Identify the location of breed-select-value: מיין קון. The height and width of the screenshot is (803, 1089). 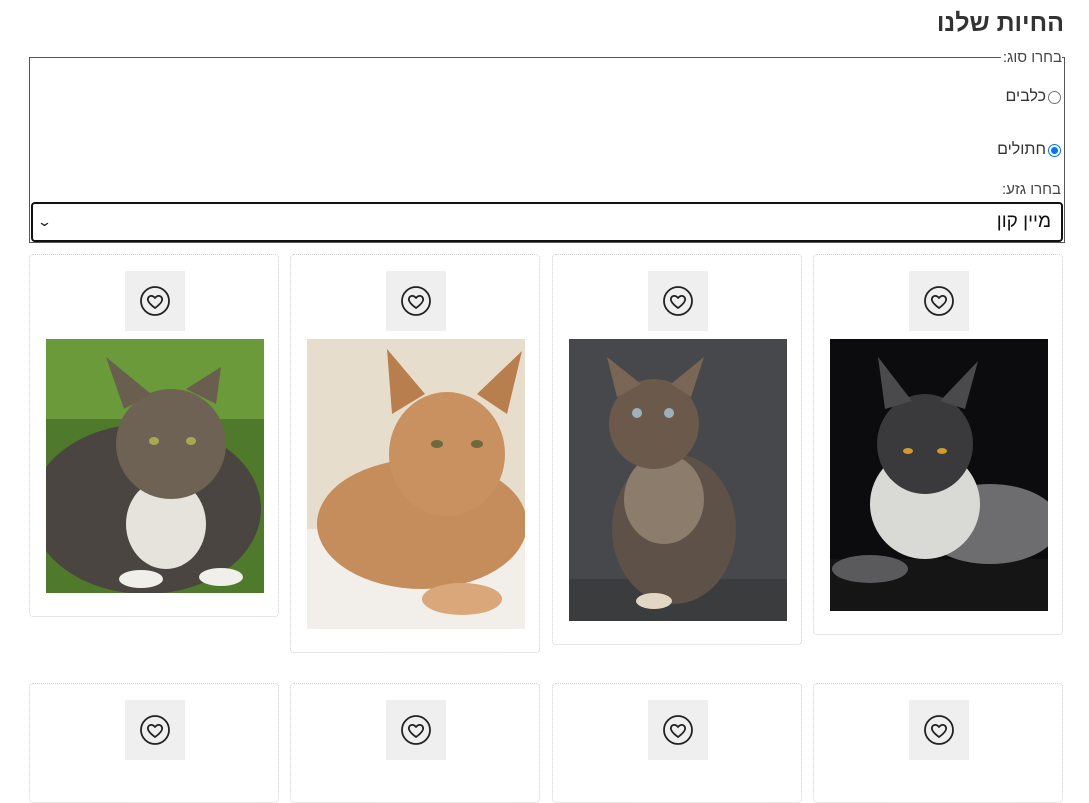
(1023, 221).